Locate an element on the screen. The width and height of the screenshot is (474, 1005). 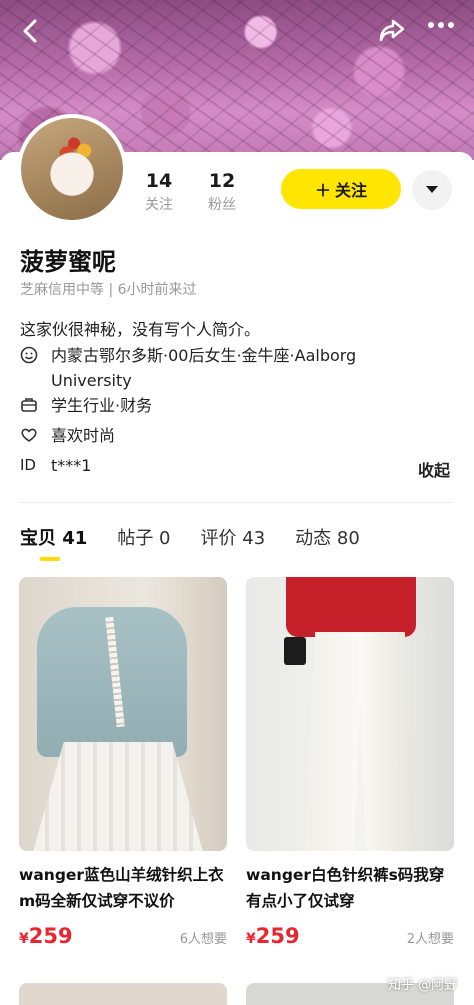
dropdown-button is located at coordinates (432, 190).